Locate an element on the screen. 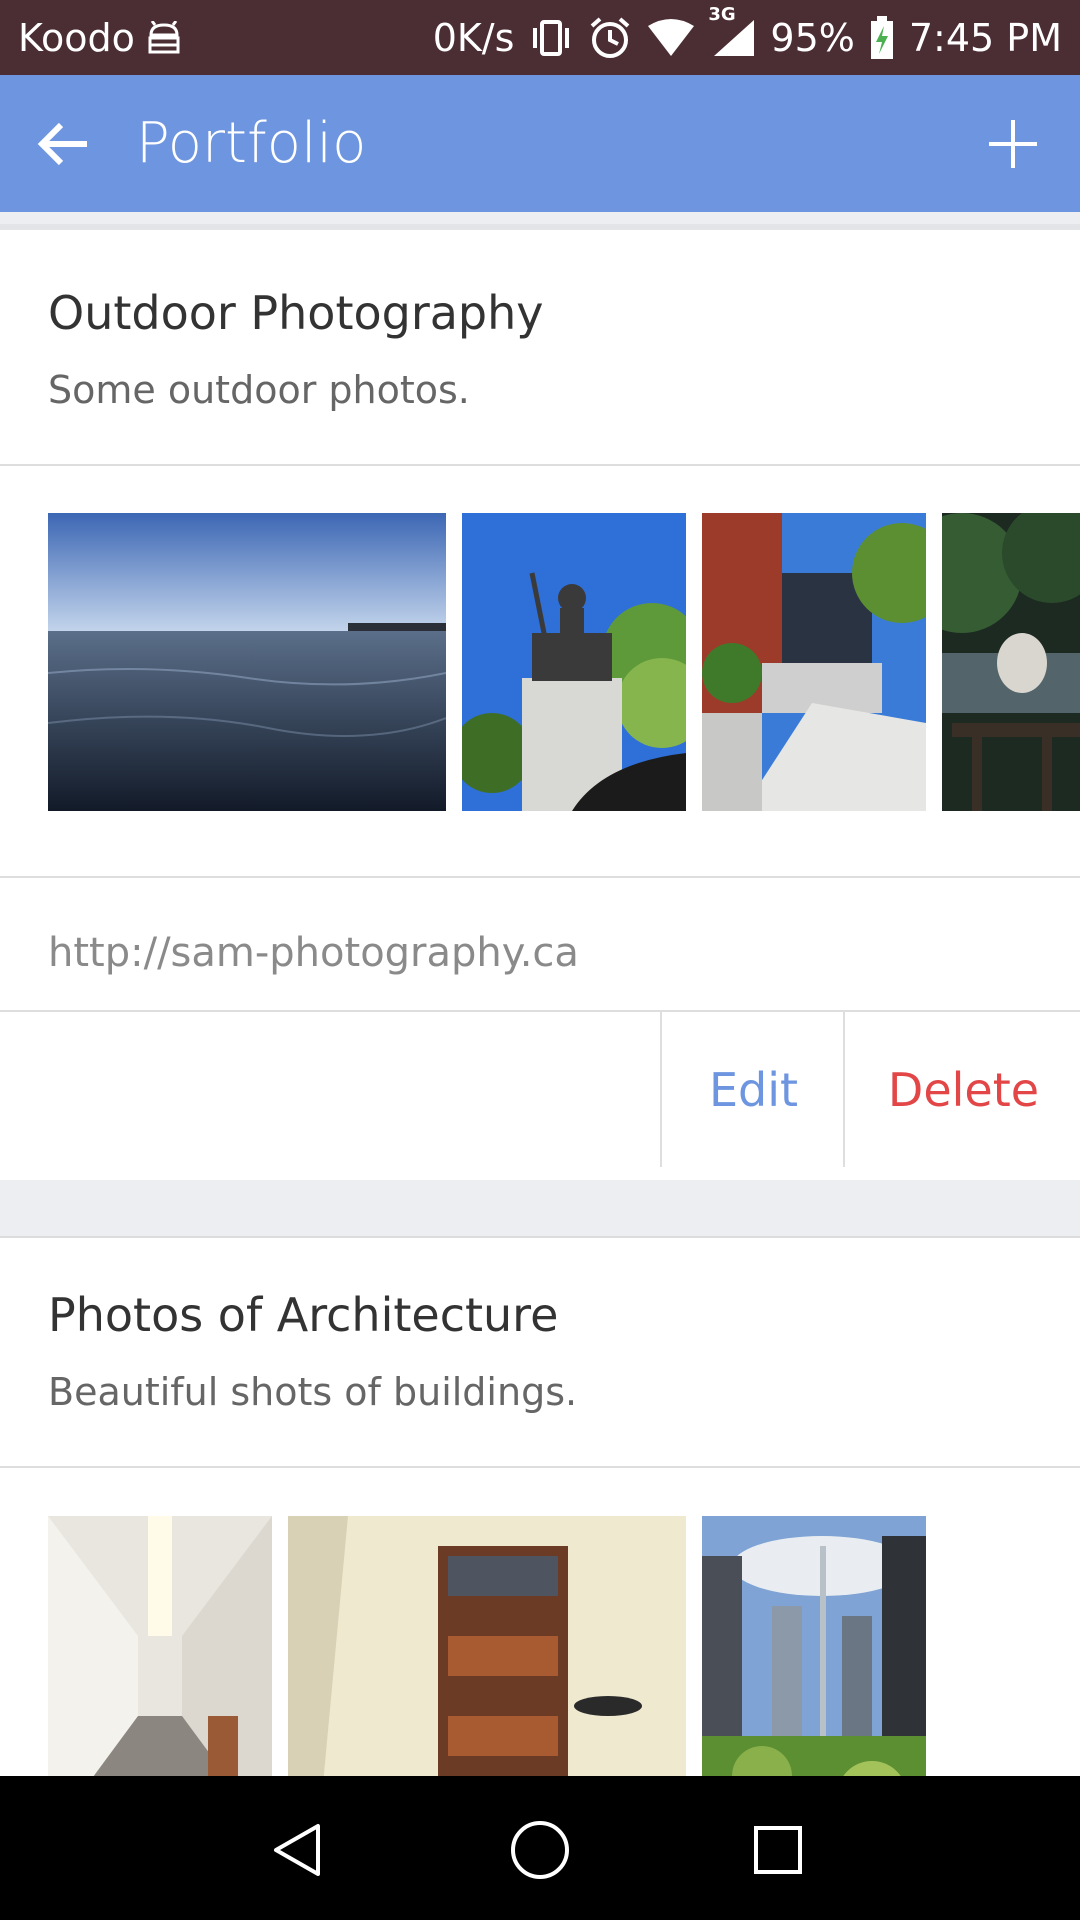 The height and width of the screenshot is (1920, 1080). nav-bar is located at coordinates (540, 1848).